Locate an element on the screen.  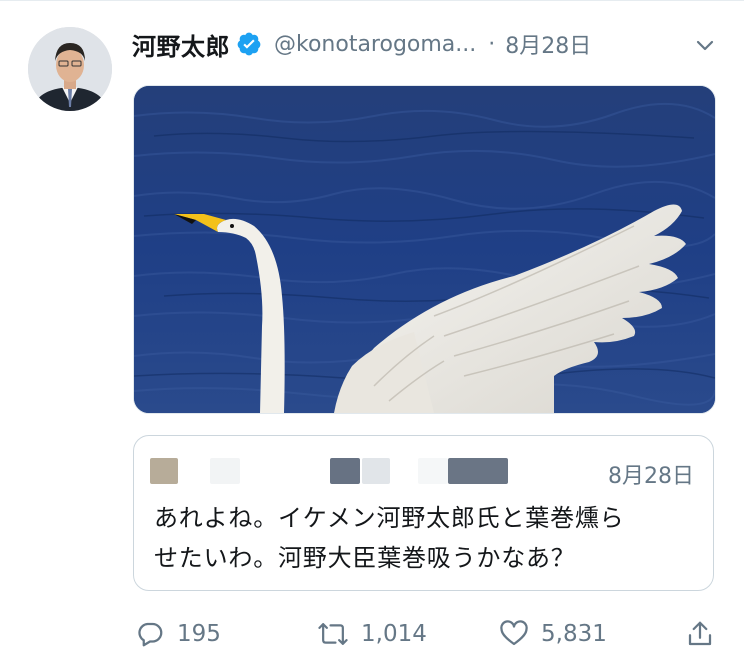
retweet-icon is located at coordinates (333, 634).